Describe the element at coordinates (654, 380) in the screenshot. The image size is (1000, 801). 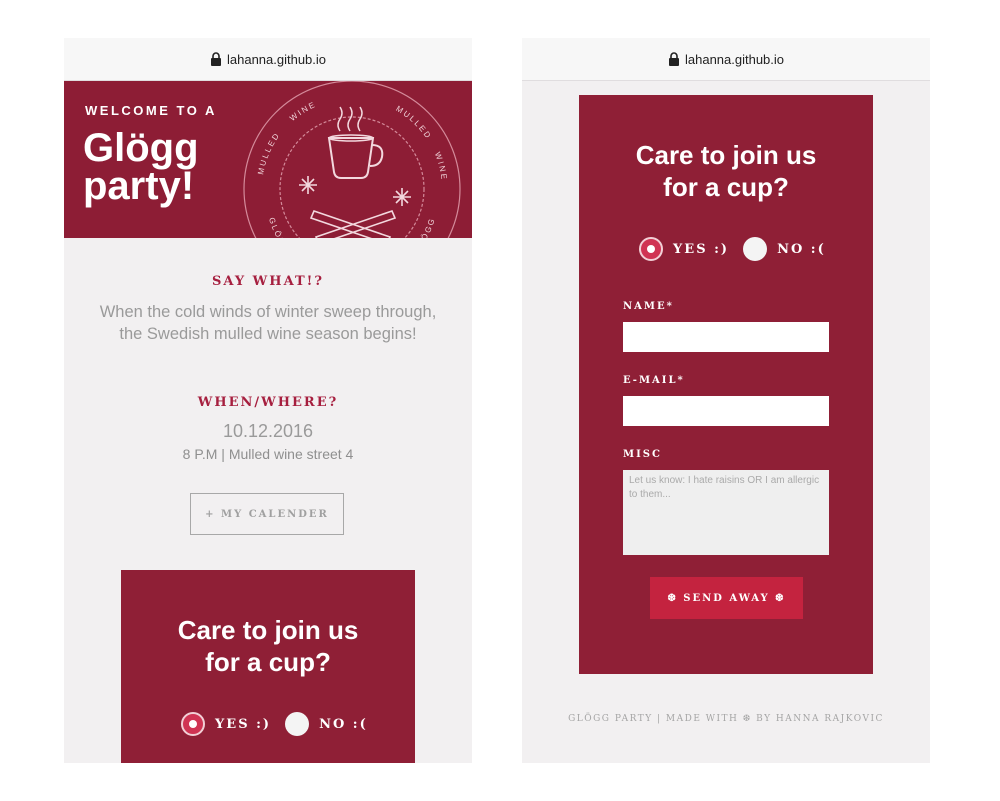
I see `email-label: E-MAIL*` at that location.